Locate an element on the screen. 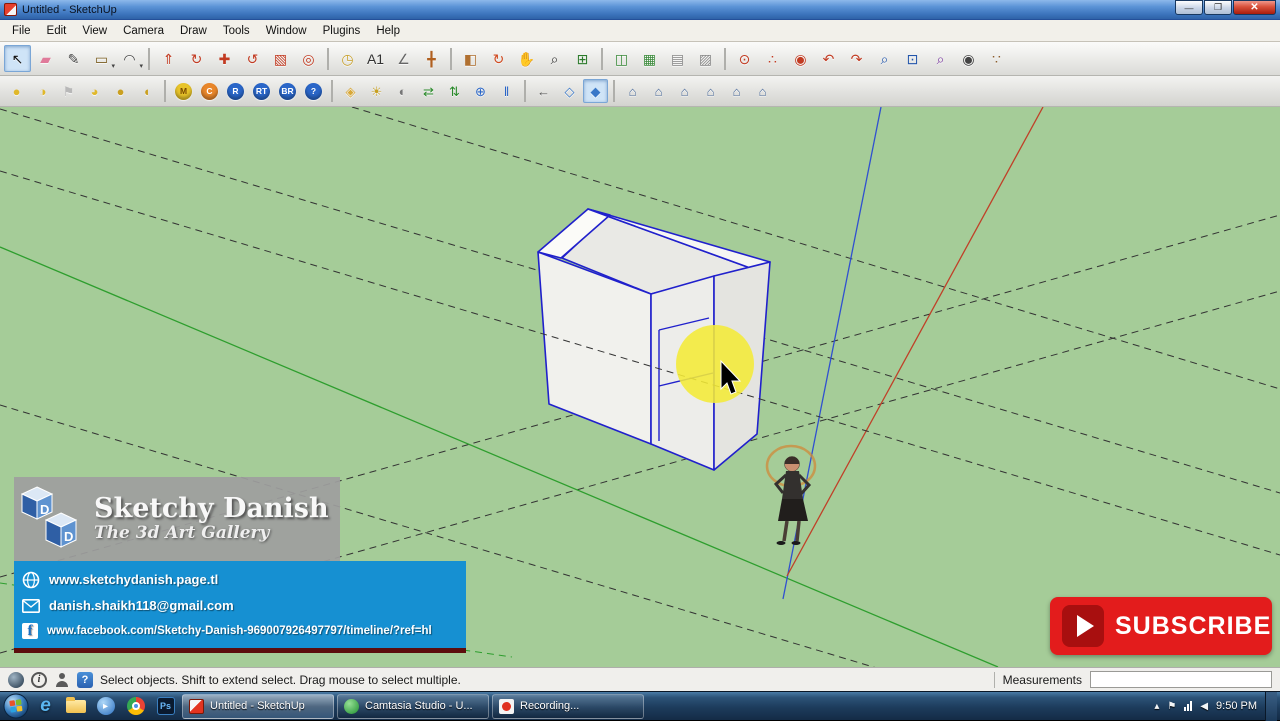 Image resolution: width=1280 pixels, height=721 pixels. material-sphere-1: ● is located at coordinates (16, 91).